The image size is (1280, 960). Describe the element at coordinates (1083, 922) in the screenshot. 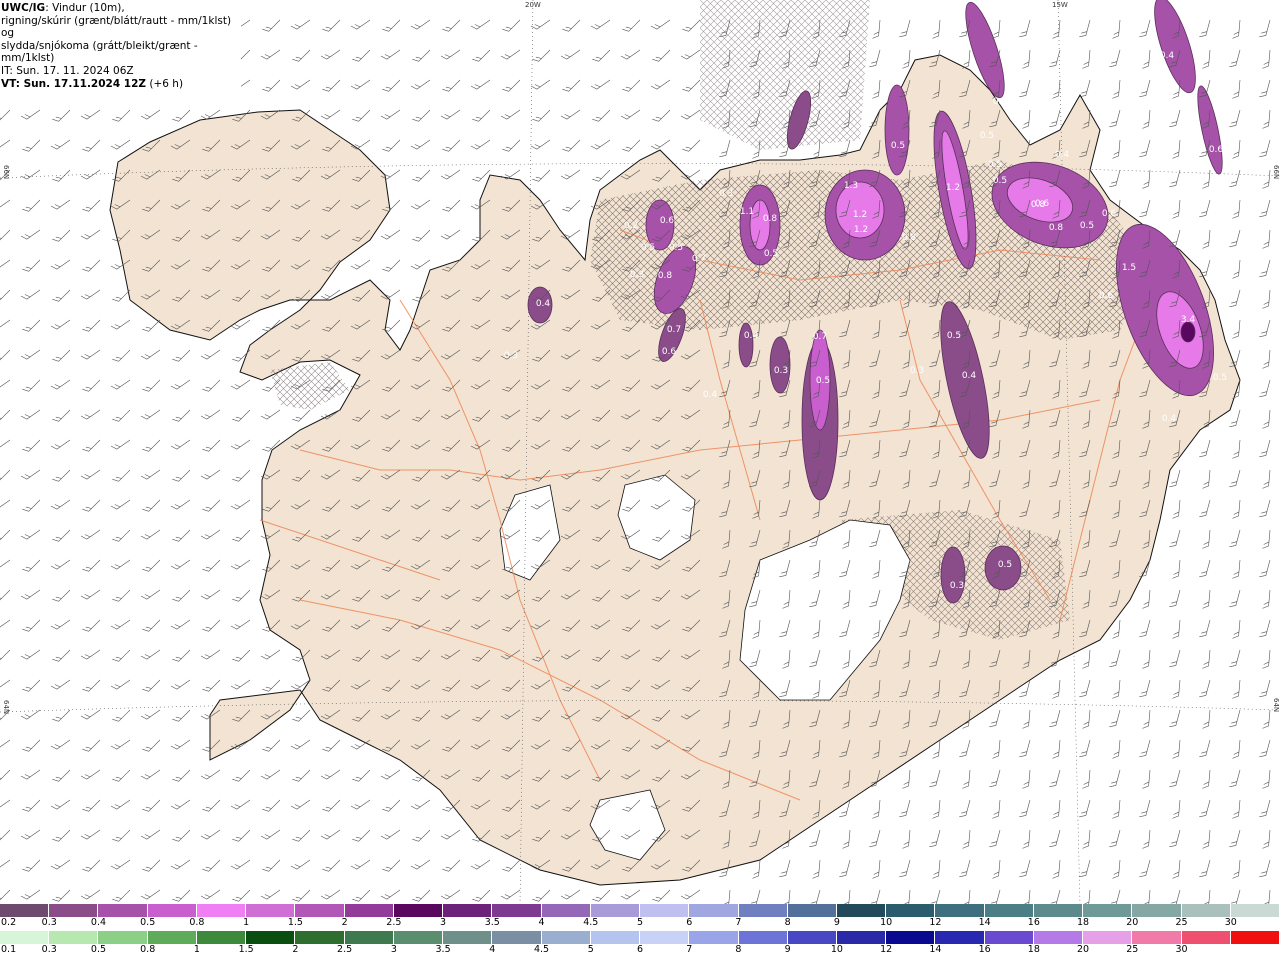

I see `legend-label: 18` at that location.